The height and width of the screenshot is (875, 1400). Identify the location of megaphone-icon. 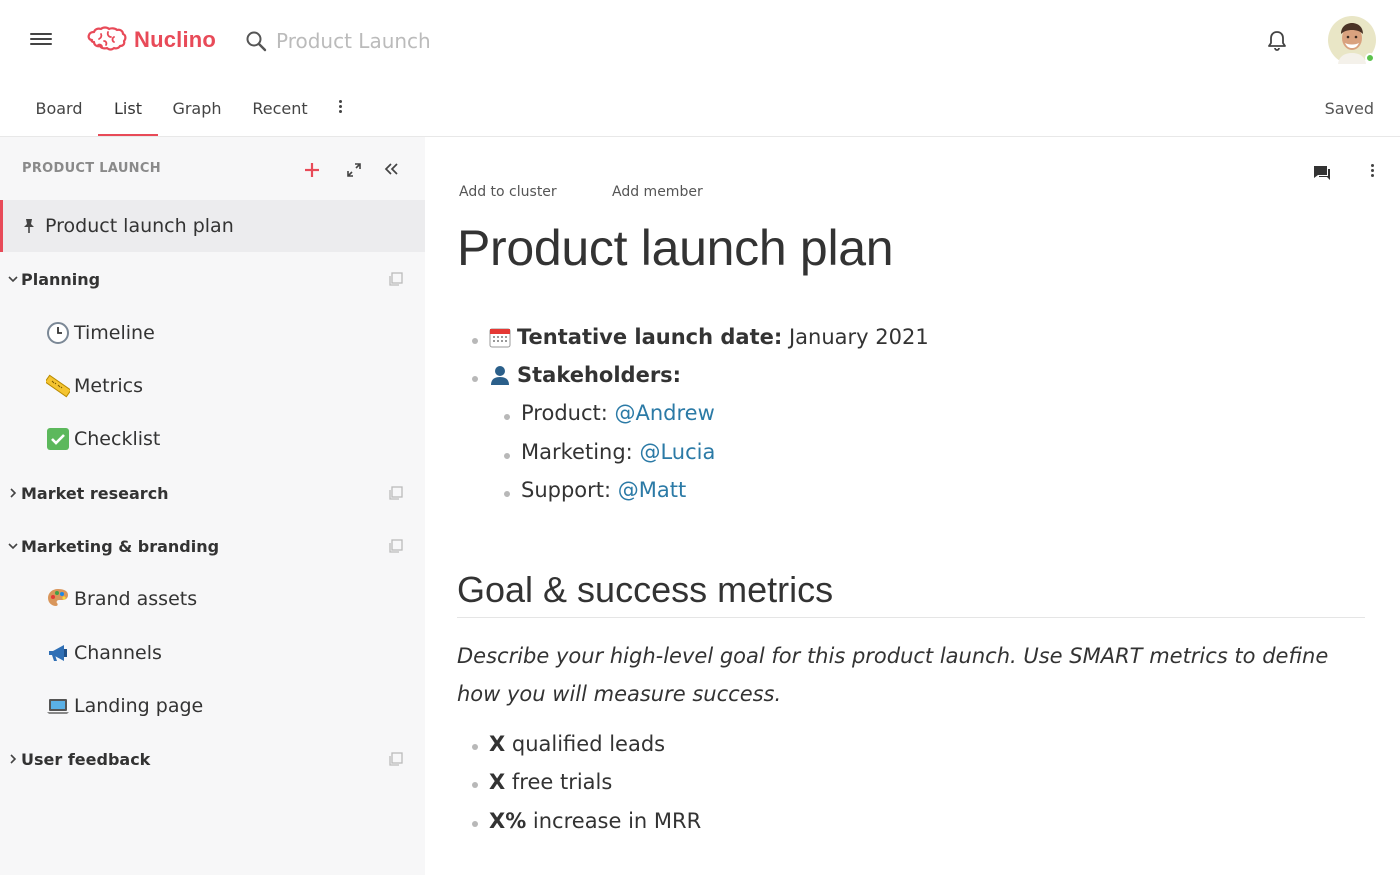
(58, 653).